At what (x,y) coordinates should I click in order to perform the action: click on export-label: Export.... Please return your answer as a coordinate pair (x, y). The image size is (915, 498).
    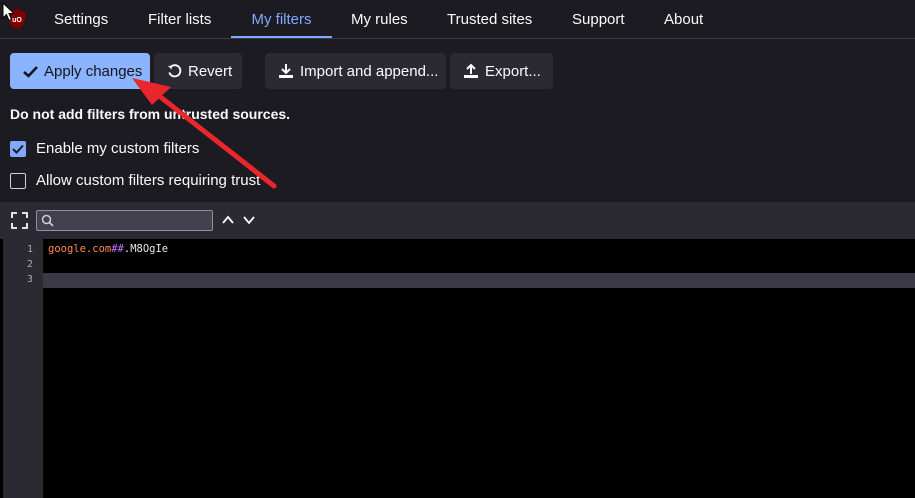
    Looking at the image, I should click on (513, 71).